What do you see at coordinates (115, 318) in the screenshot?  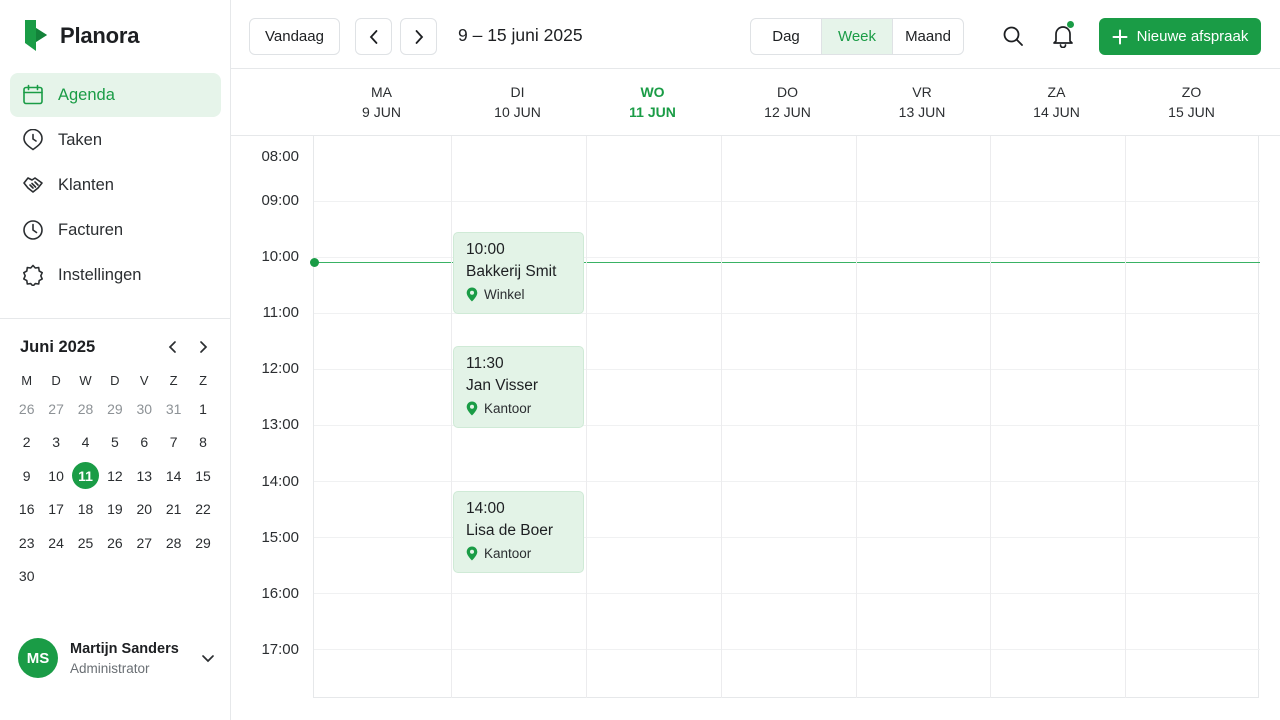 I see `sidebar-divider` at bounding box center [115, 318].